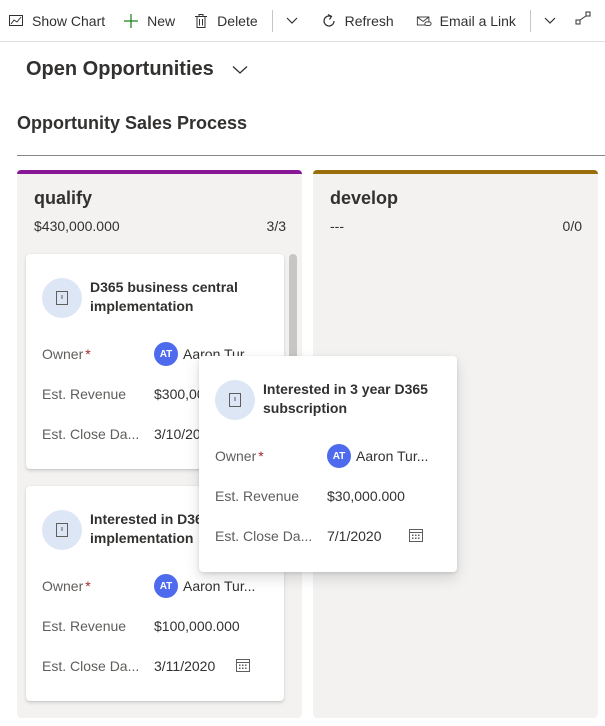 The height and width of the screenshot is (726, 605). I want to click on show-chart-button: Show Chart, so click(57, 21).